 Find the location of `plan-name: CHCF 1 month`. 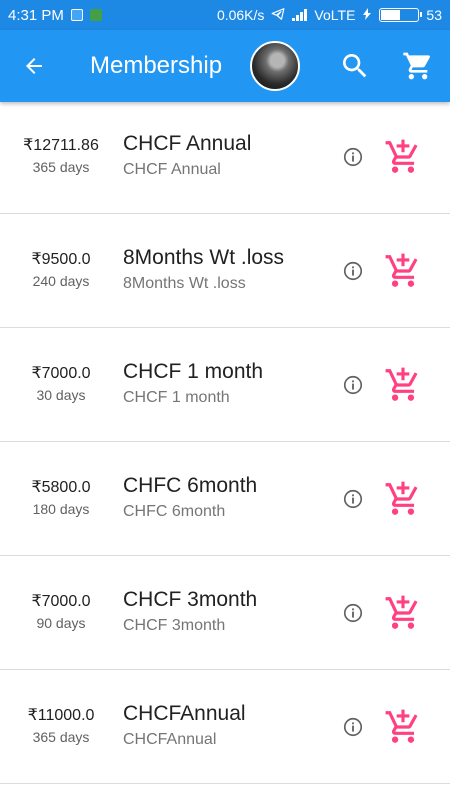

plan-name: CHCF 1 month is located at coordinates (193, 371).